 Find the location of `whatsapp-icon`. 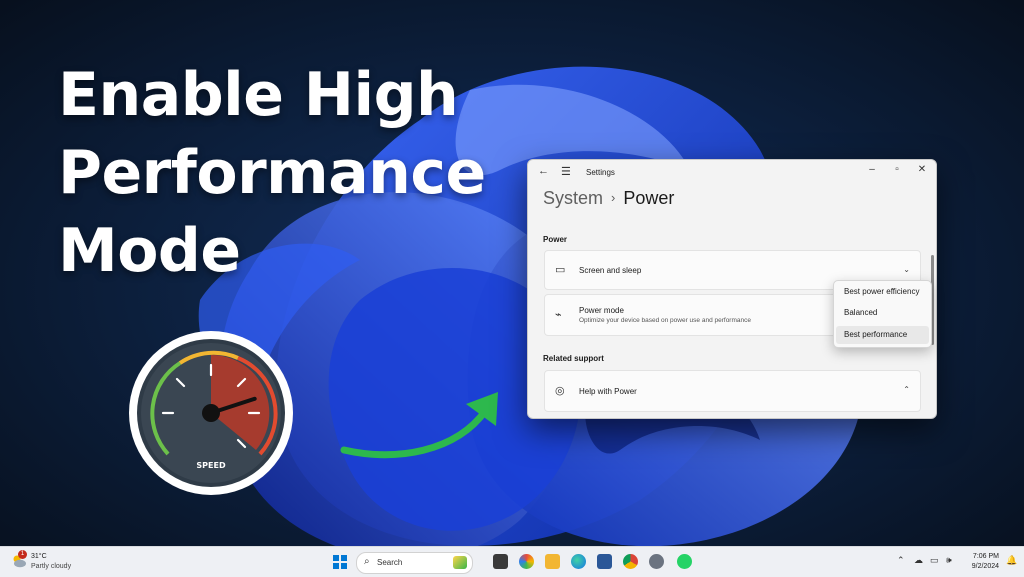

whatsapp-icon is located at coordinates (684, 561).